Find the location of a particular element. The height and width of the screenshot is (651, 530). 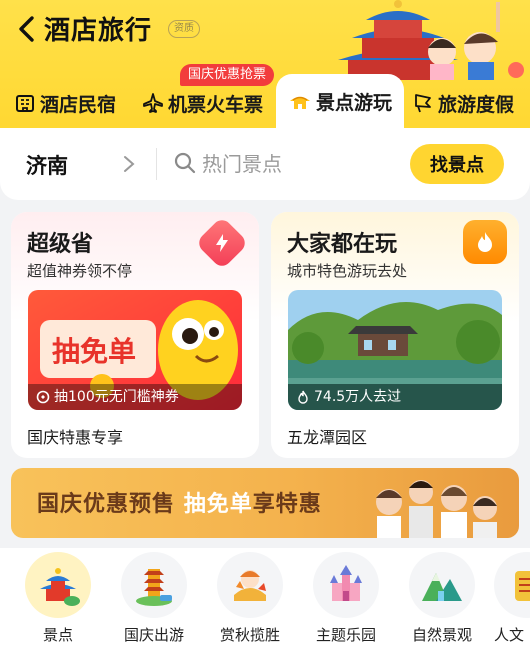

category-label: 景点 is located at coordinates (57, 635).